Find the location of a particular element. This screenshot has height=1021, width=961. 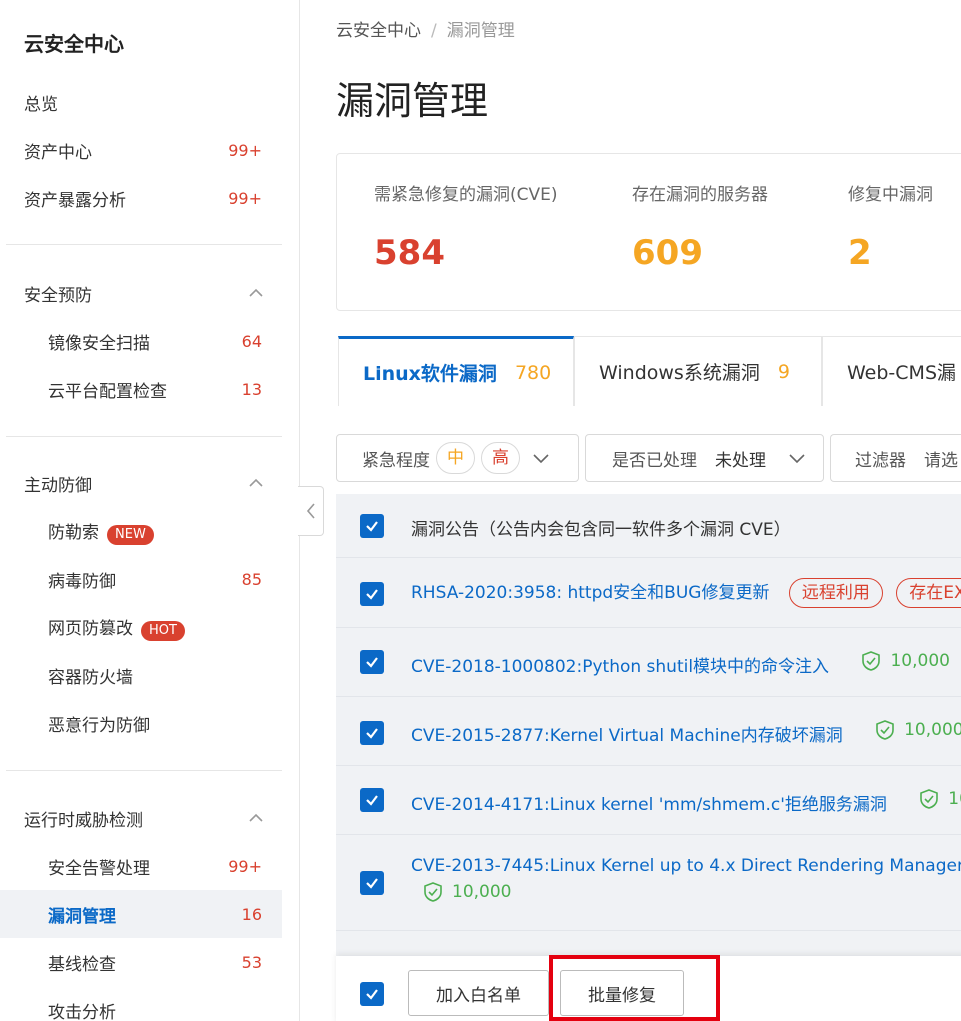

sidebar-item-web-tamper: 网页防篡改 HOT is located at coordinates (141, 627).